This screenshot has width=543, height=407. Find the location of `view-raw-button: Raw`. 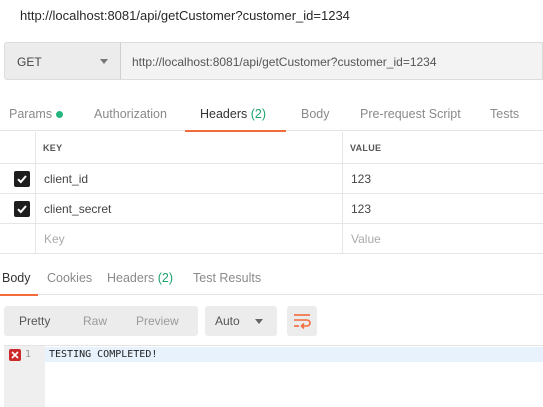

view-raw-button: Raw is located at coordinates (95, 321).